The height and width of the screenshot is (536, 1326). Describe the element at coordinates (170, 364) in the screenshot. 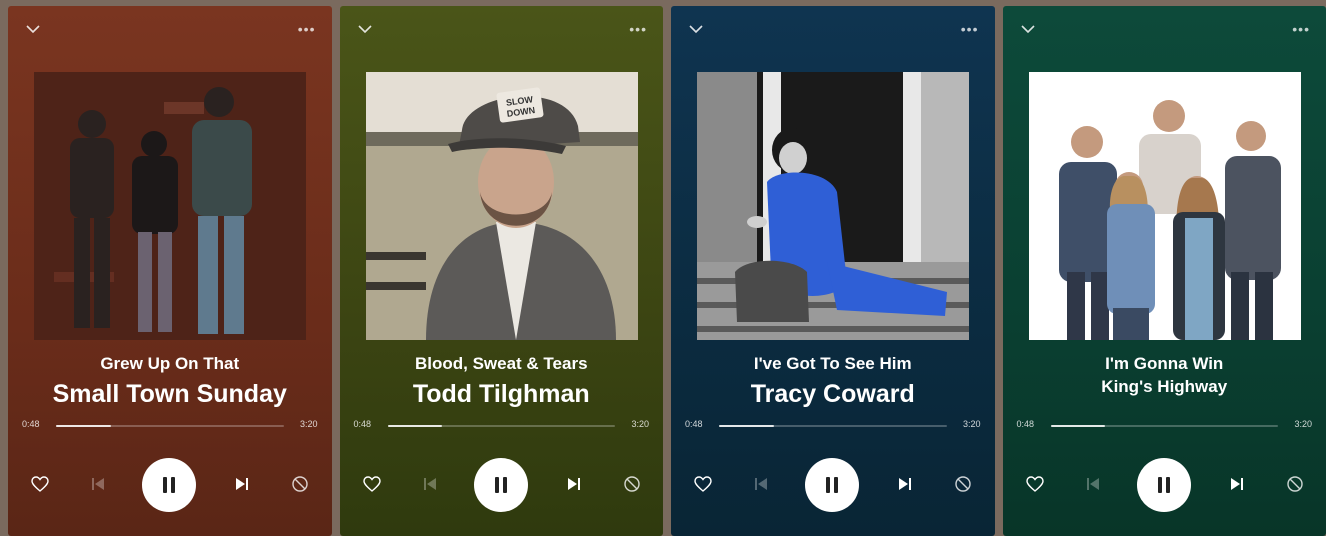

I see `song-title: Grew Up On That` at that location.